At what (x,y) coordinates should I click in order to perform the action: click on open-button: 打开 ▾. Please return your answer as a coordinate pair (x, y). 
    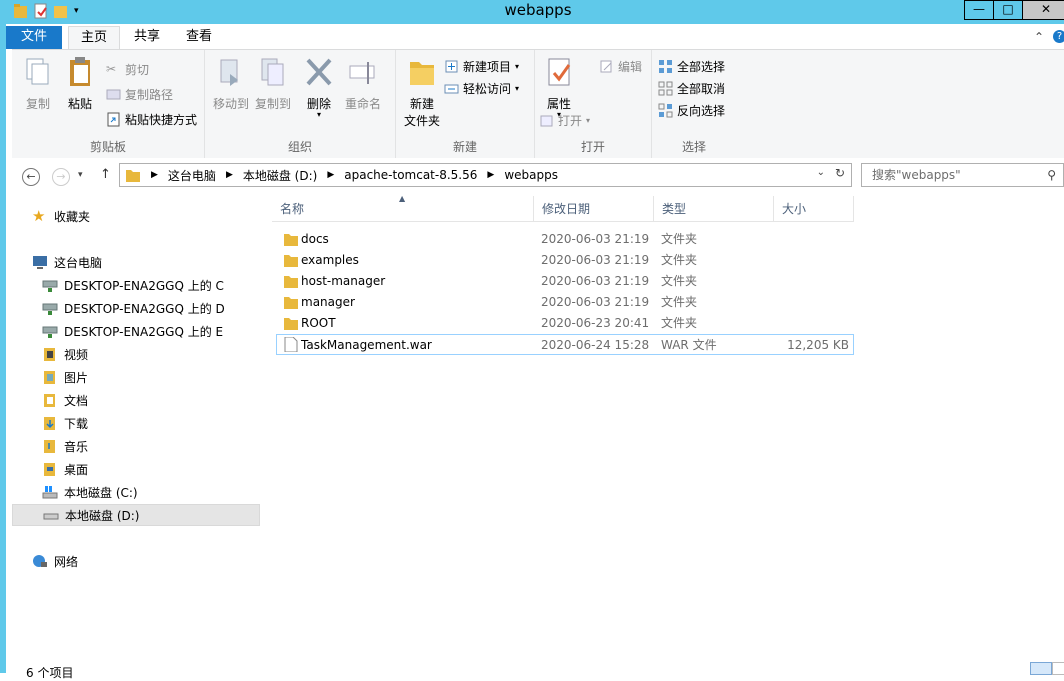
    Looking at the image, I should click on (564, 120).